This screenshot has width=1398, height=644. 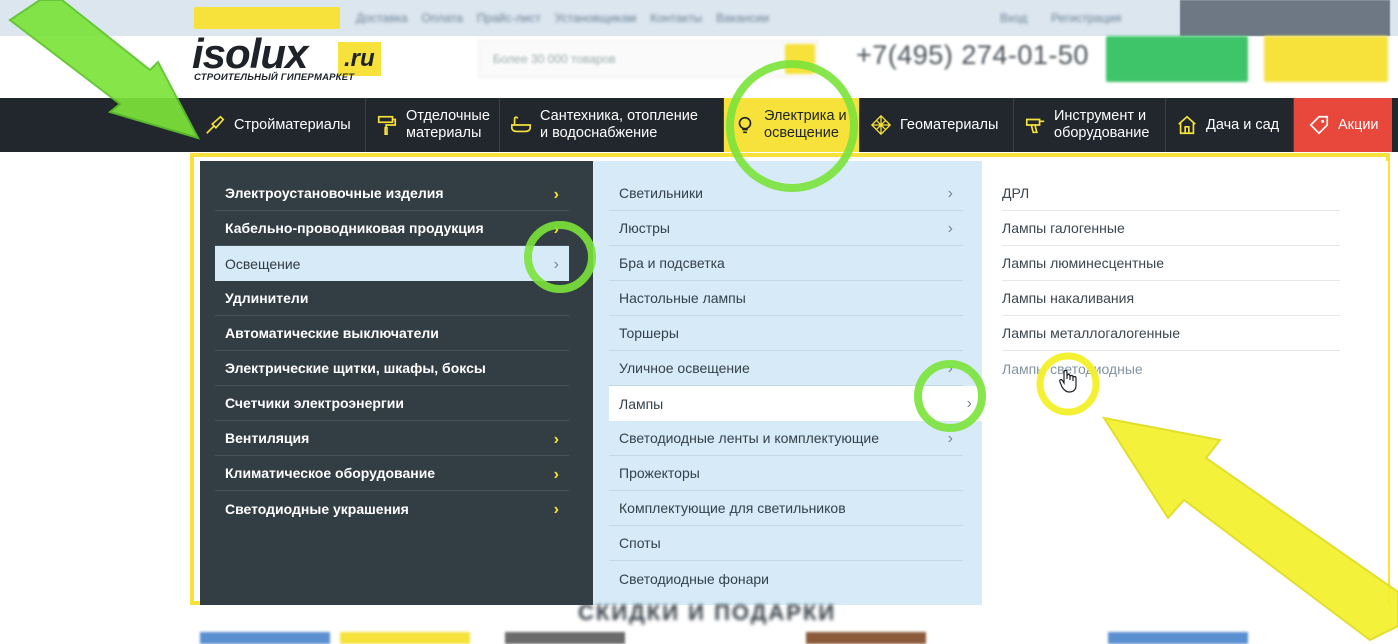 What do you see at coordinates (648, 59) in the screenshot?
I see `search-field: Более 30 000 товаров` at bounding box center [648, 59].